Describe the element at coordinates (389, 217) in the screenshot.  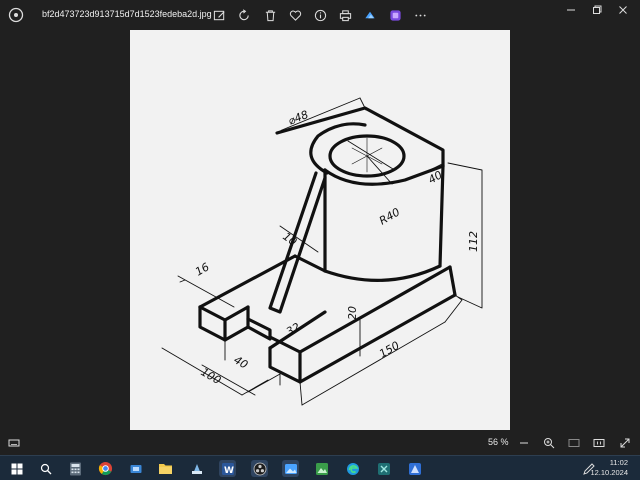
I see `dim-r40-label: R40` at that location.